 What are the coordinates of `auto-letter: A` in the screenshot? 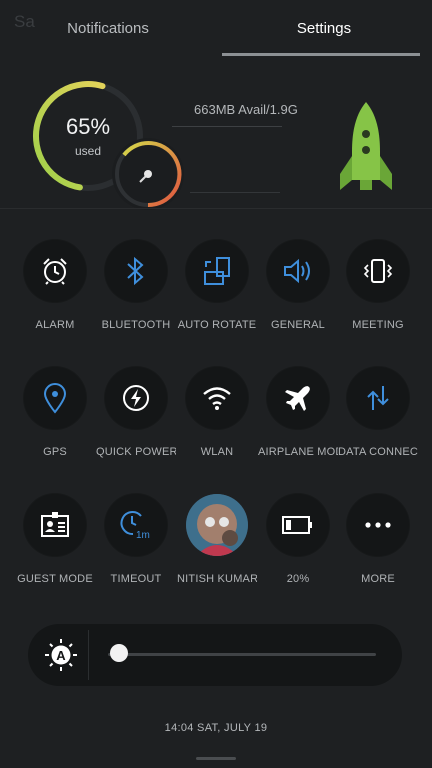 It's located at (61, 655).